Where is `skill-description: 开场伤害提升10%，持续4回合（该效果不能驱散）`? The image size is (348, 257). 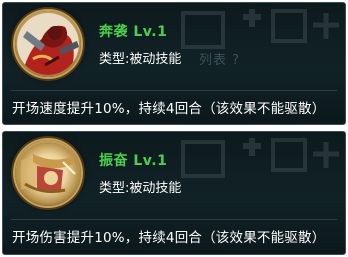
skill-description: 开场伤害提升10%，持续4回合（该效果不能驱散） is located at coordinates (169, 238).